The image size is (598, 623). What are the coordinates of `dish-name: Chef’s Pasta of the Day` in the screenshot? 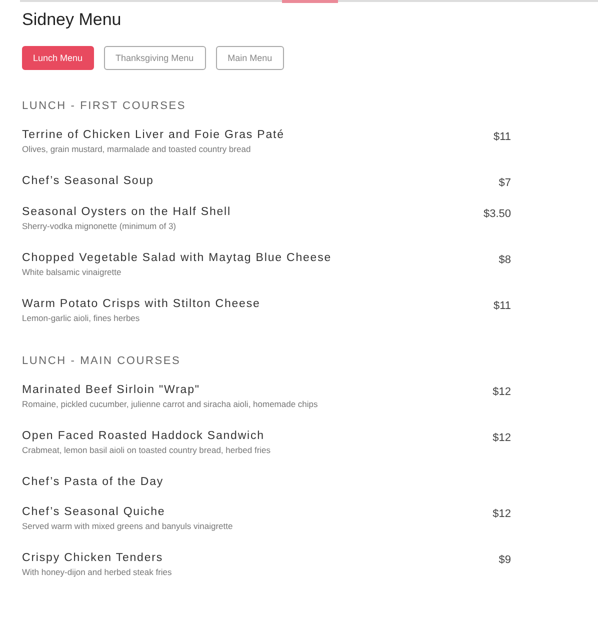 It's located at (93, 482).